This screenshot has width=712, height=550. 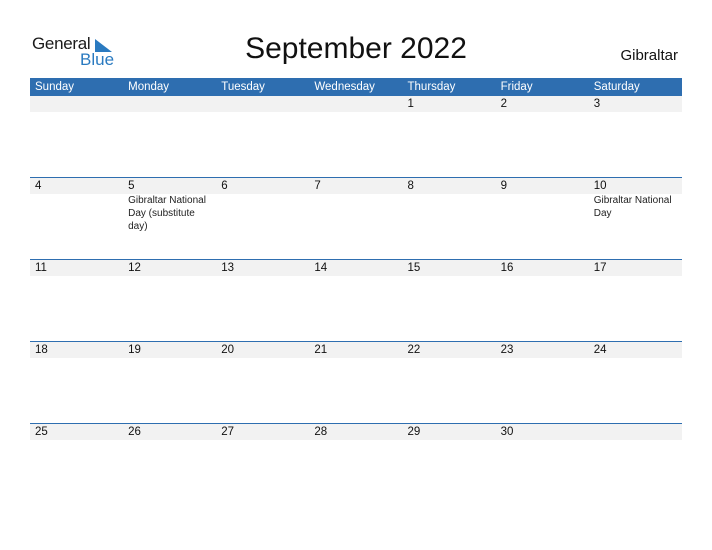 What do you see at coordinates (414, 350) in the screenshot?
I see `day-number: 22` at bounding box center [414, 350].